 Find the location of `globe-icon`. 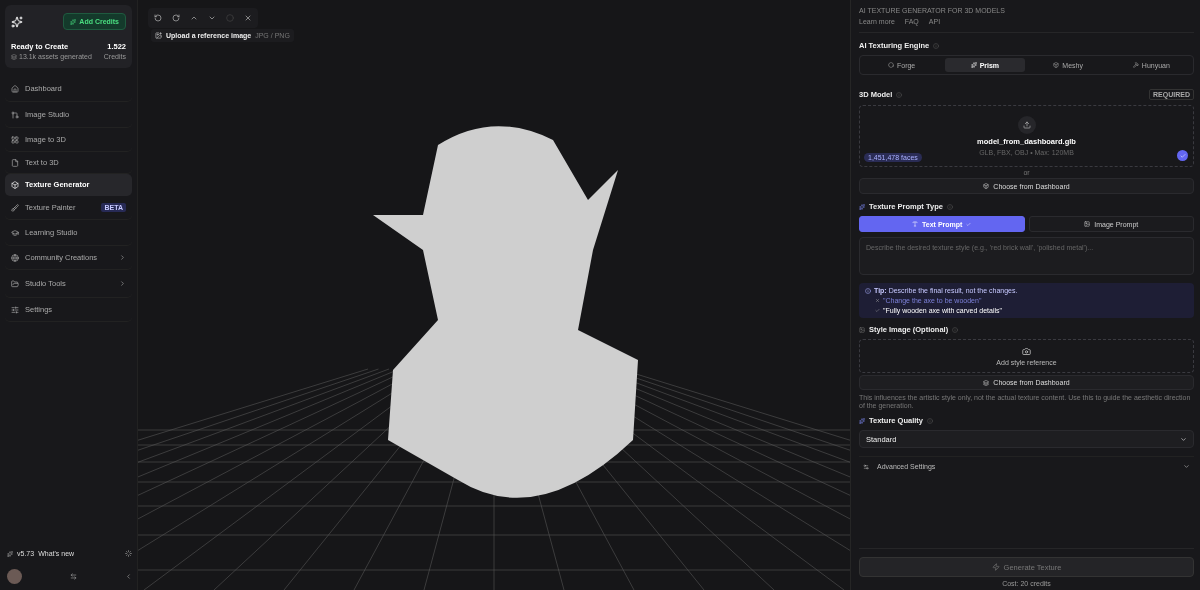

globe-icon is located at coordinates (15, 257).